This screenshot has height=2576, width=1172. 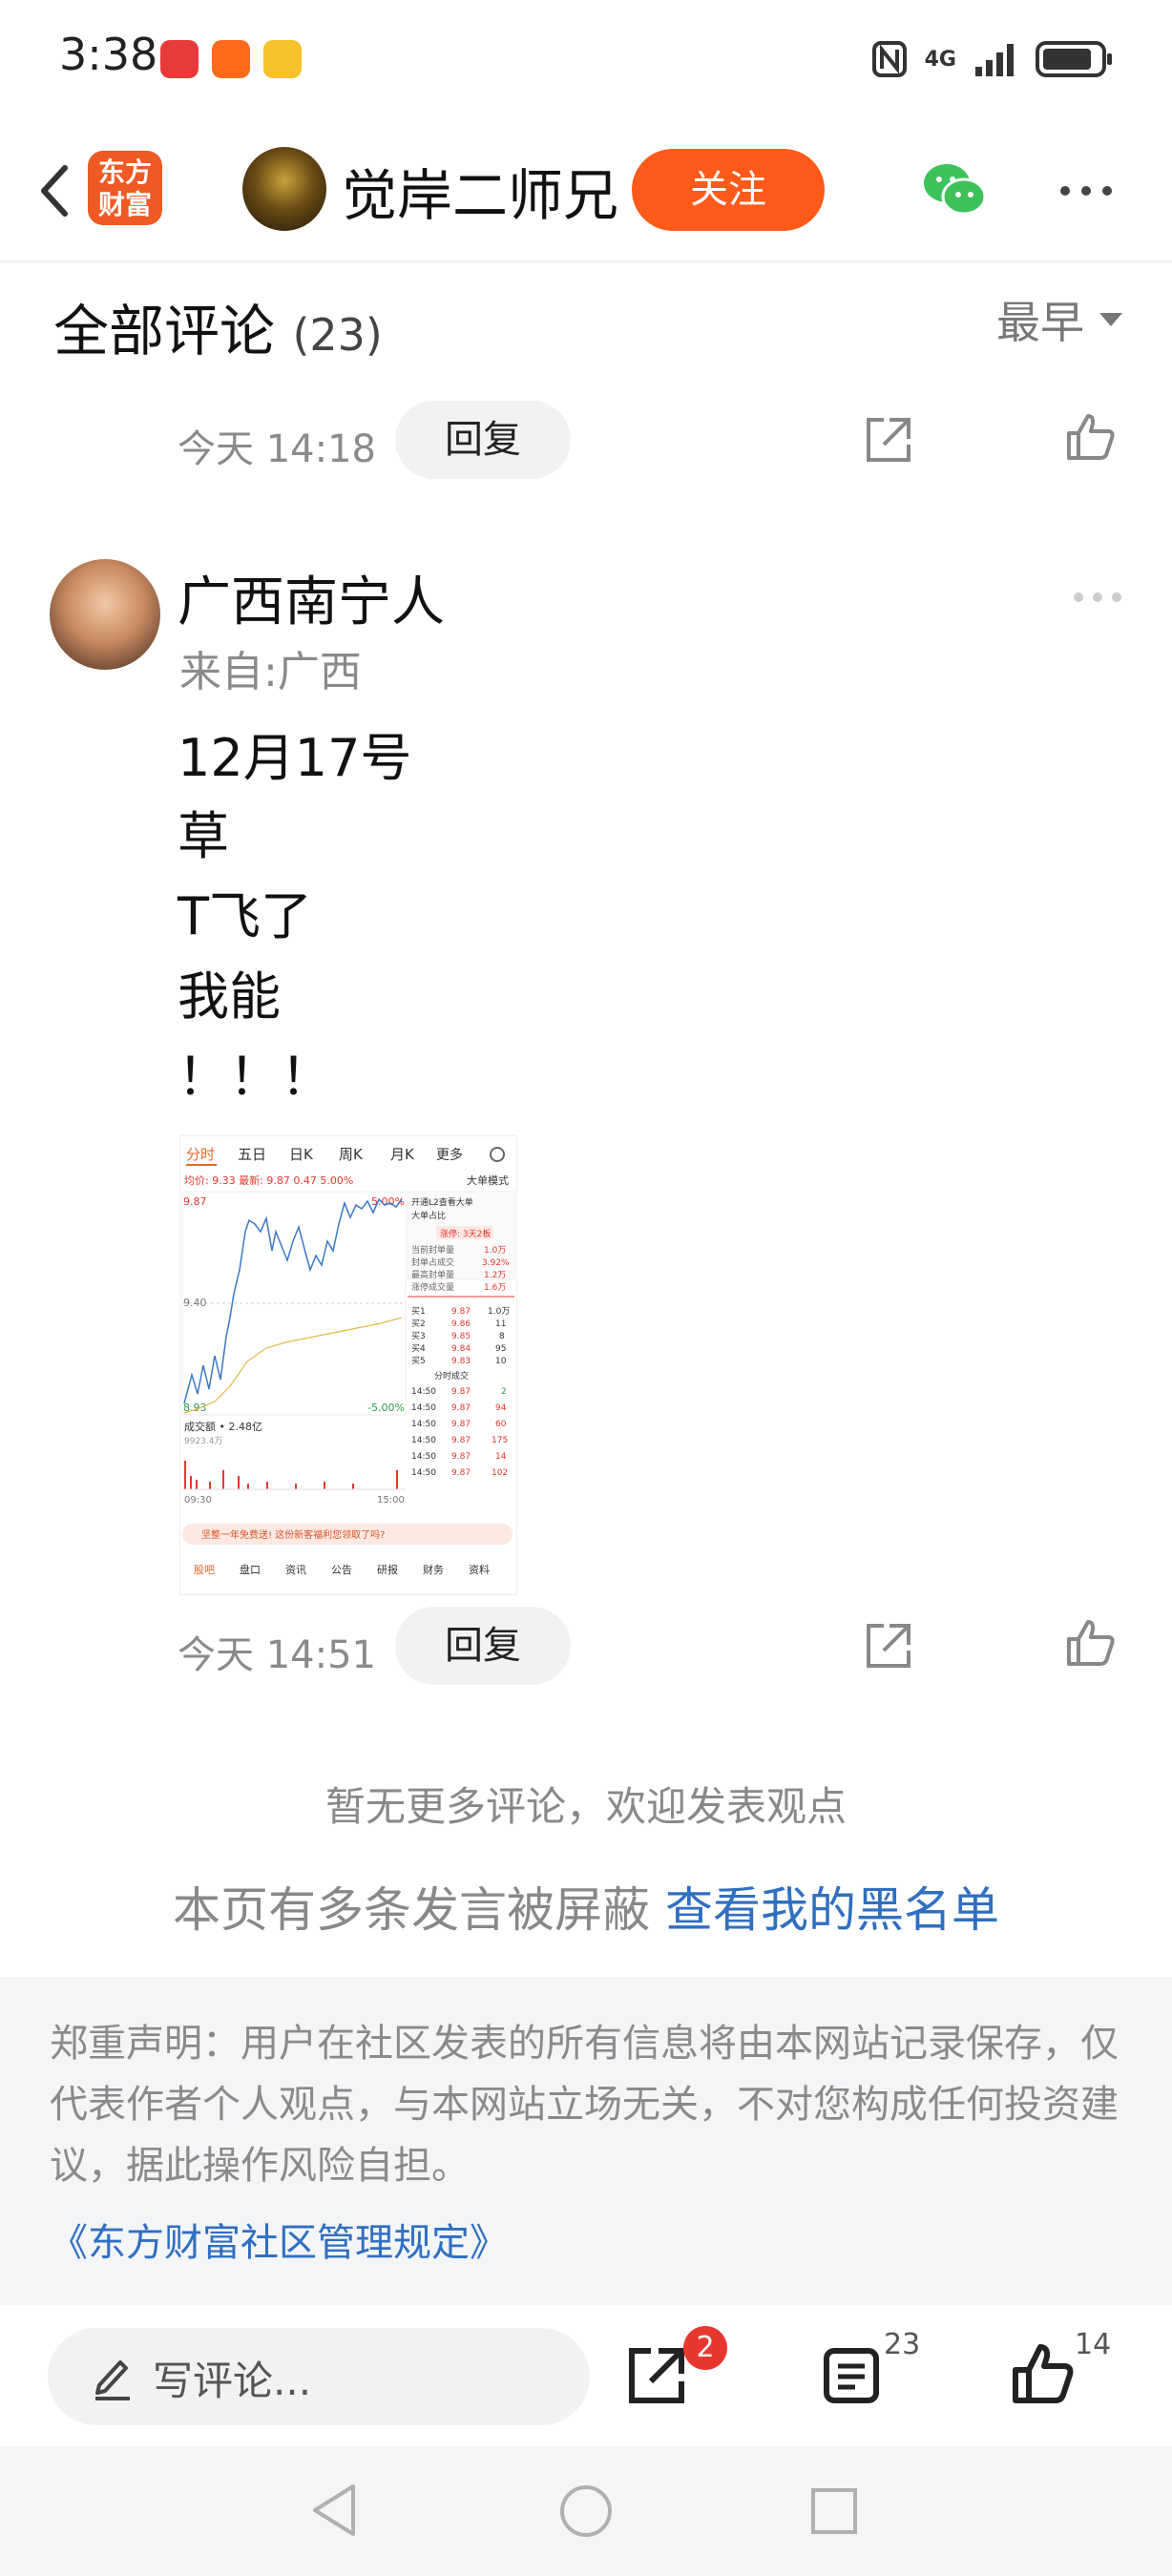 What do you see at coordinates (432, 1274) in the screenshot?
I see `stat-label: 最高封单量` at bounding box center [432, 1274].